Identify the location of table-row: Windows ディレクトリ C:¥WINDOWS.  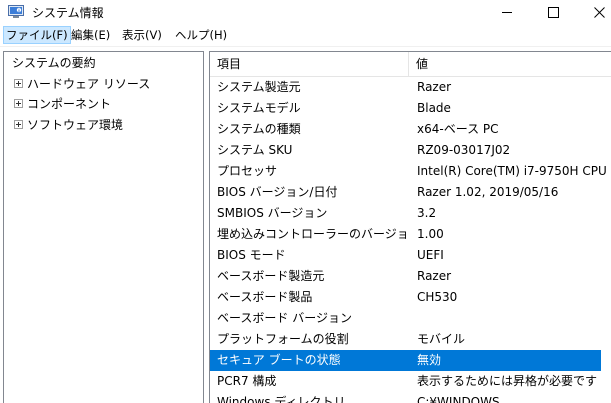
(410, 397).